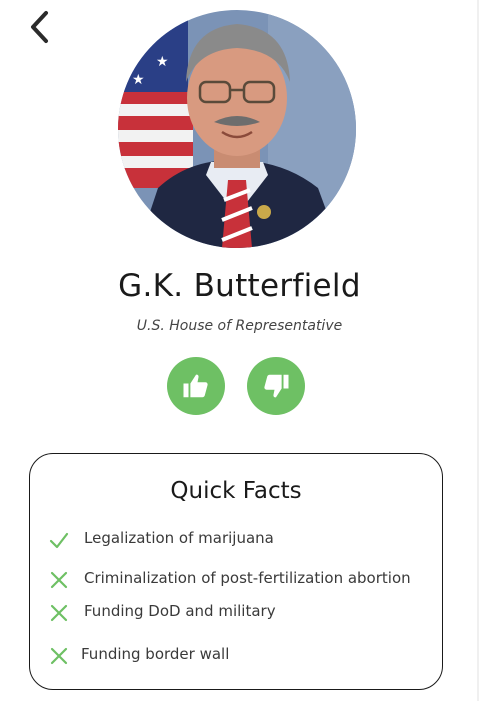 The image size is (479, 701). I want to click on chevron-left-icon, so click(39, 27).